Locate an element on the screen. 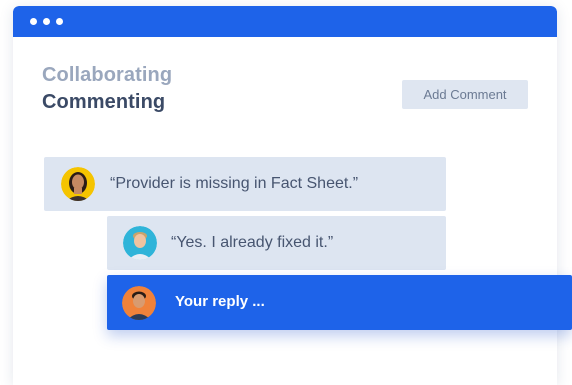 This screenshot has width=572, height=385. user-avatar is located at coordinates (139, 303).